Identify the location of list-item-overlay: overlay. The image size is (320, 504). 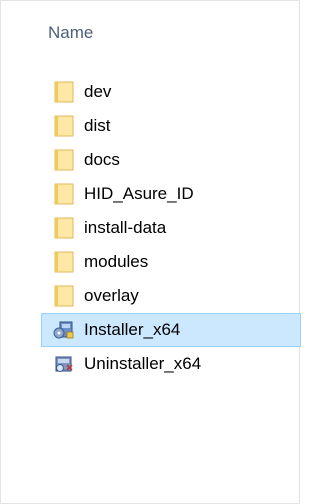
(171, 296).